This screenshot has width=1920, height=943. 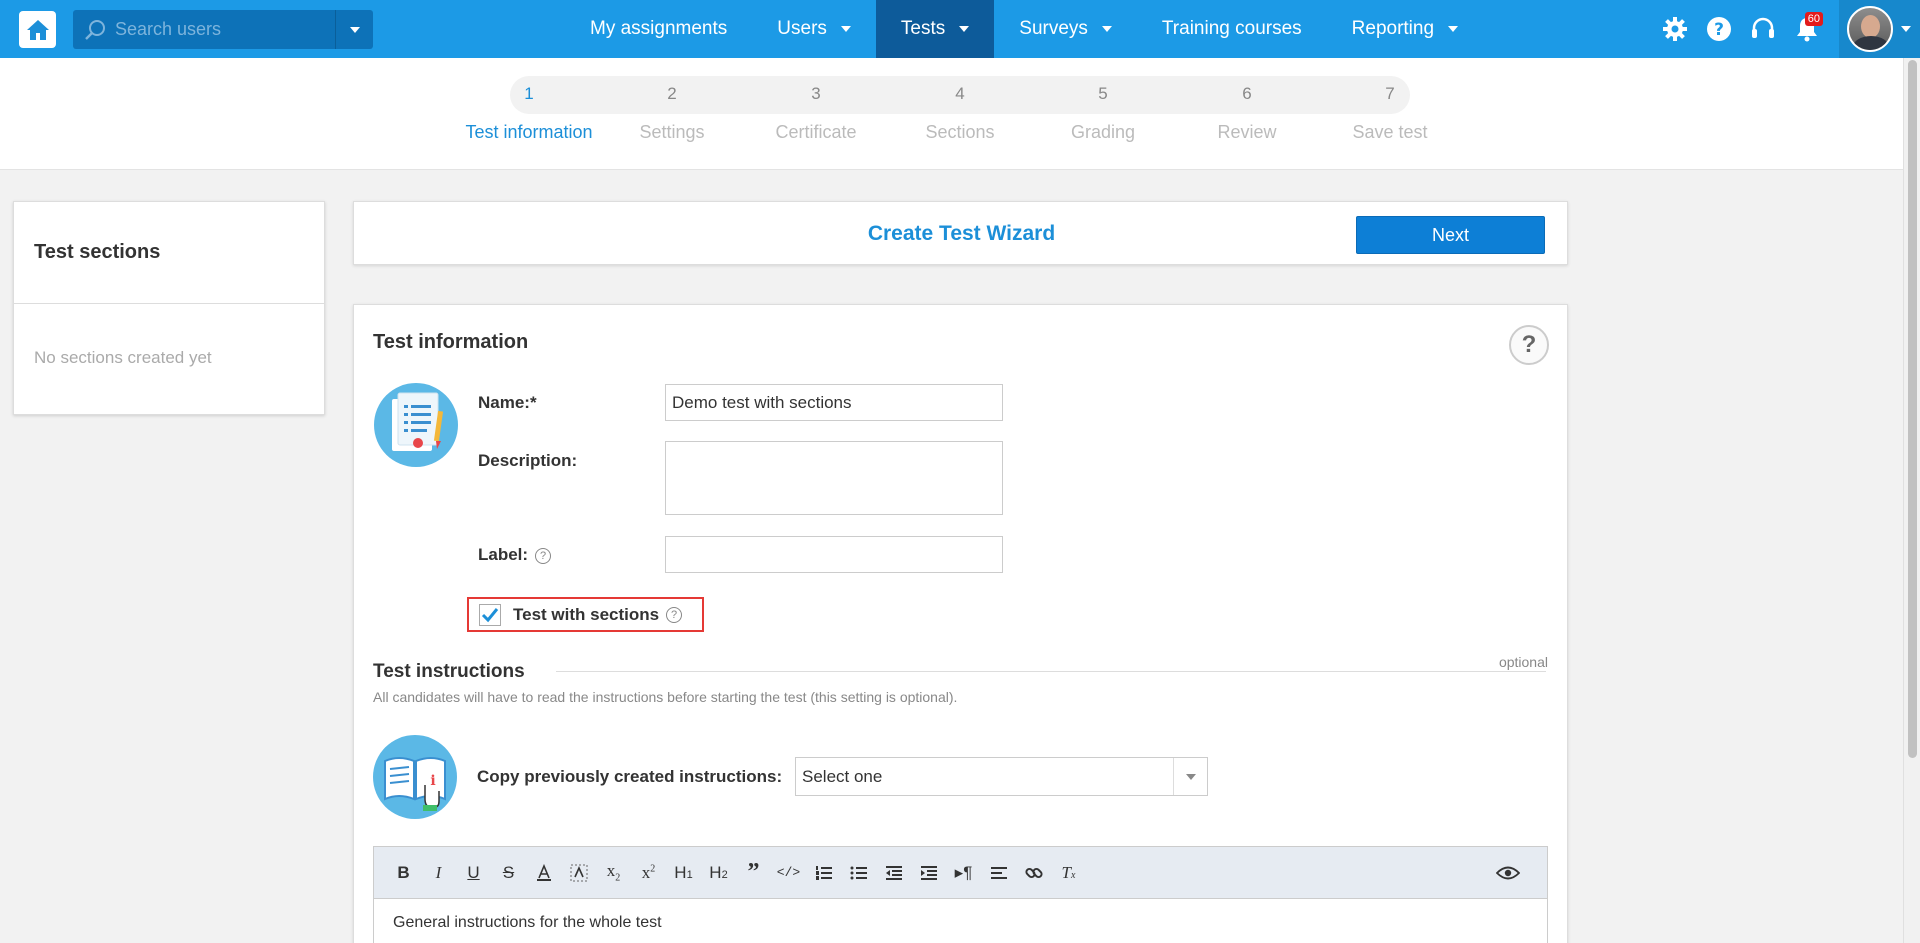 What do you see at coordinates (1813, 19) in the screenshot?
I see `notification-badge: 60` at bounding box center [1813, 19].